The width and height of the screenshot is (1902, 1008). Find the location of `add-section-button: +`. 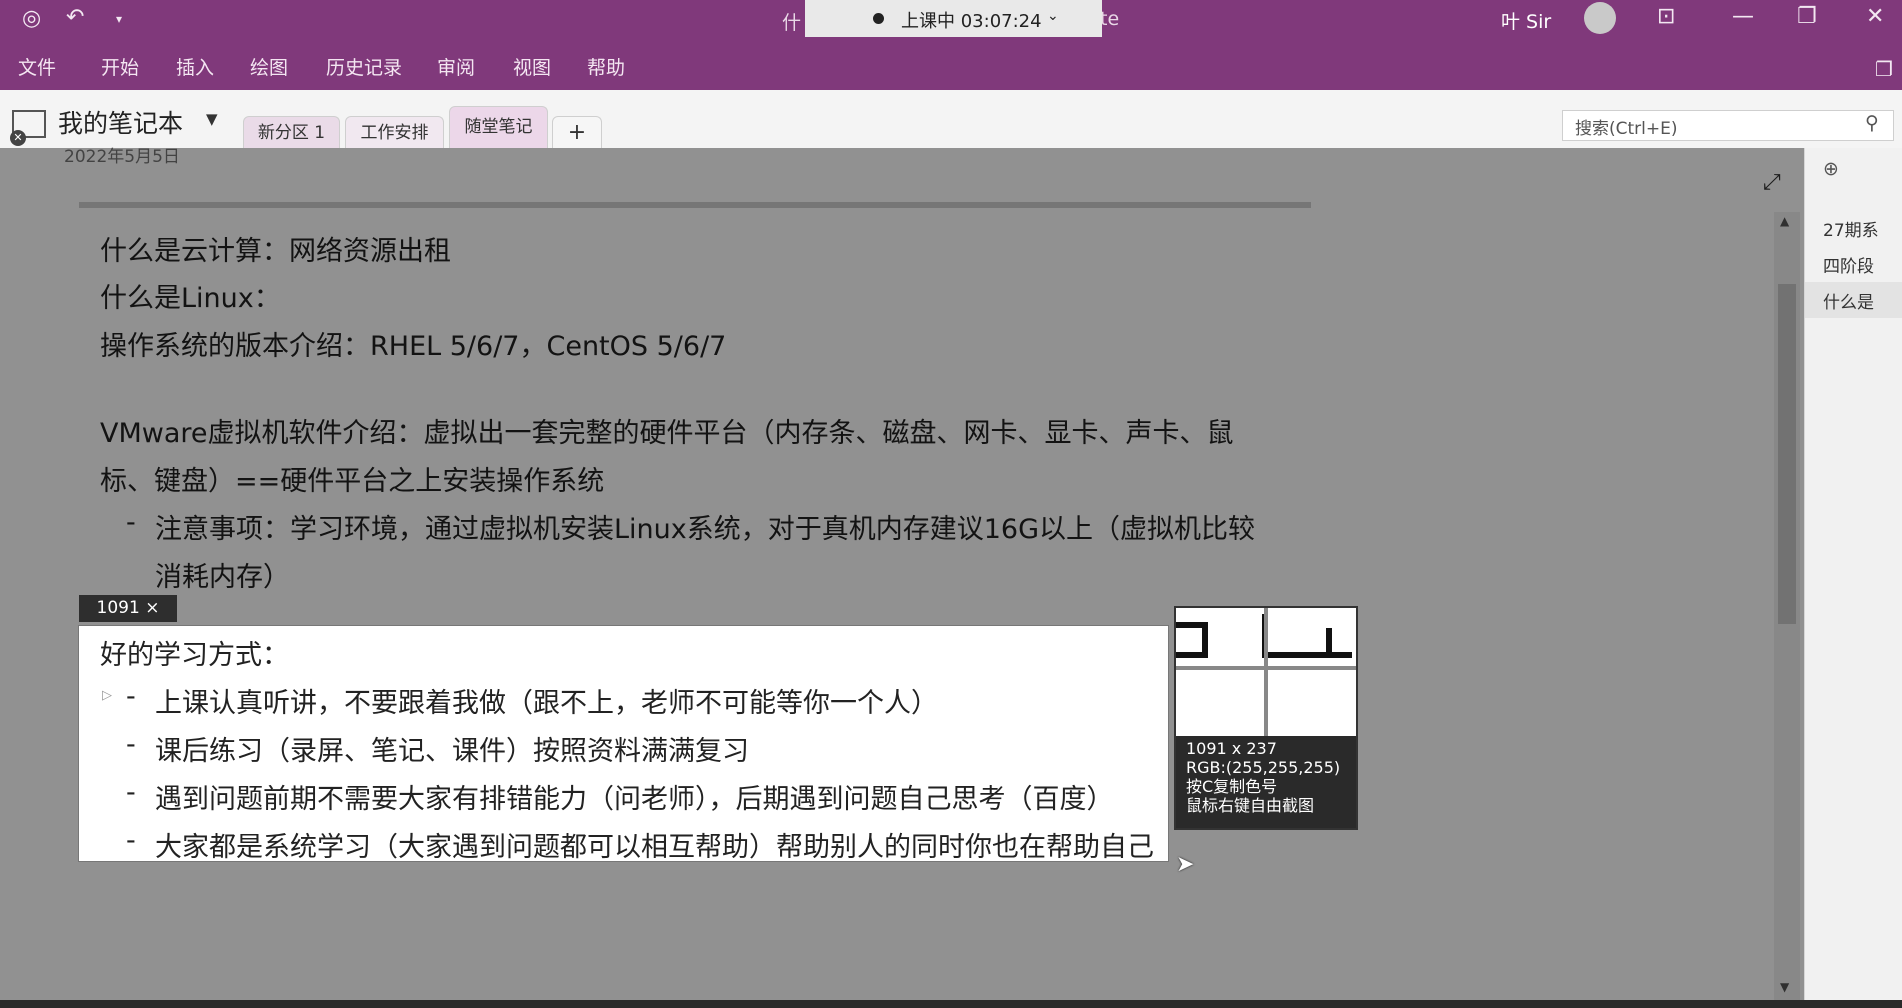

add-section-button: + is located at coordinates (577, 132).